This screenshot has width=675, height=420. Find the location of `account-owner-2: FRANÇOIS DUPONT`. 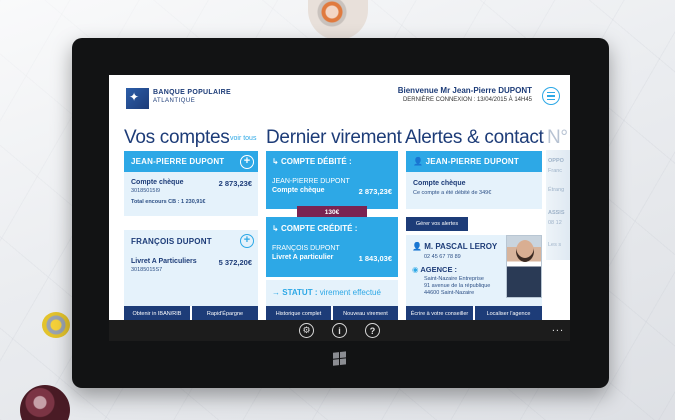

account-owner-2: FRANÇOIS DUPONT is located at coordinates (171, 241).